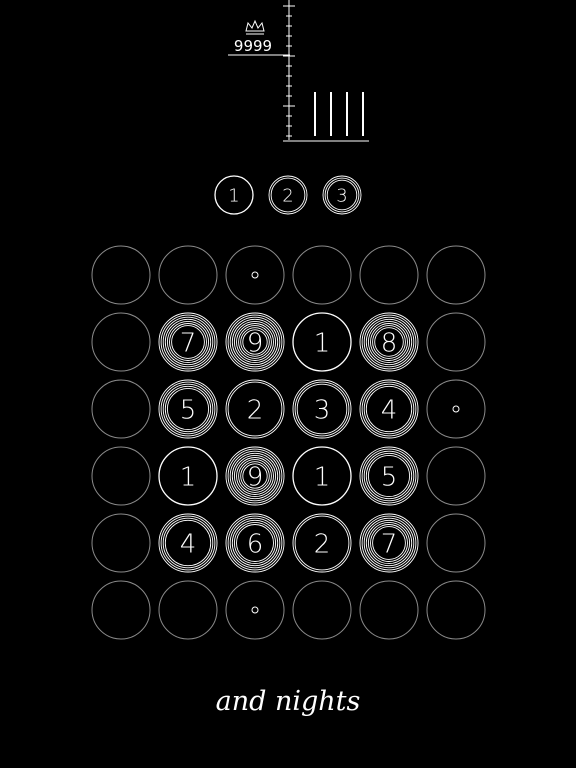 The width and height of the screenshot is (576, 768). I want to click on level-selector: 1 2 3, so click(288, 195).